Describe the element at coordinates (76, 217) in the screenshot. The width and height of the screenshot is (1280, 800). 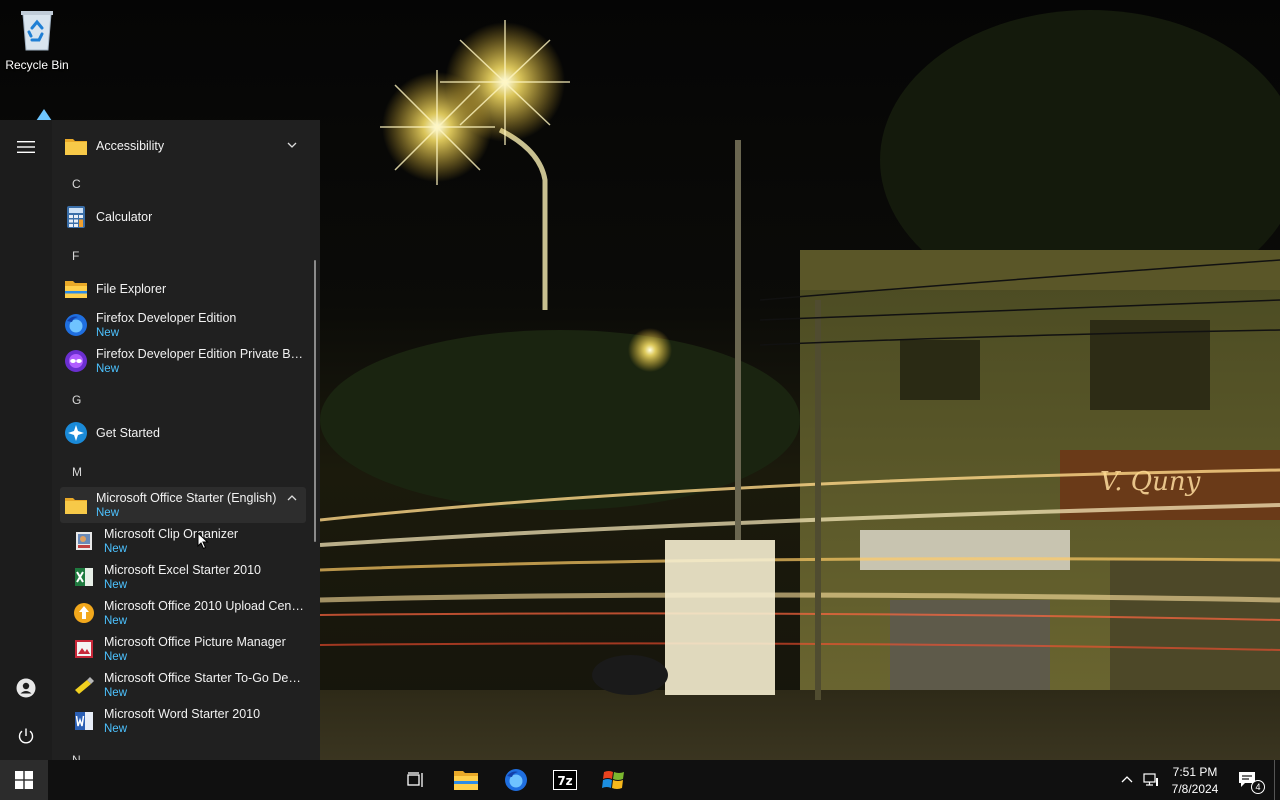
I see `calculator-icon` at that location.